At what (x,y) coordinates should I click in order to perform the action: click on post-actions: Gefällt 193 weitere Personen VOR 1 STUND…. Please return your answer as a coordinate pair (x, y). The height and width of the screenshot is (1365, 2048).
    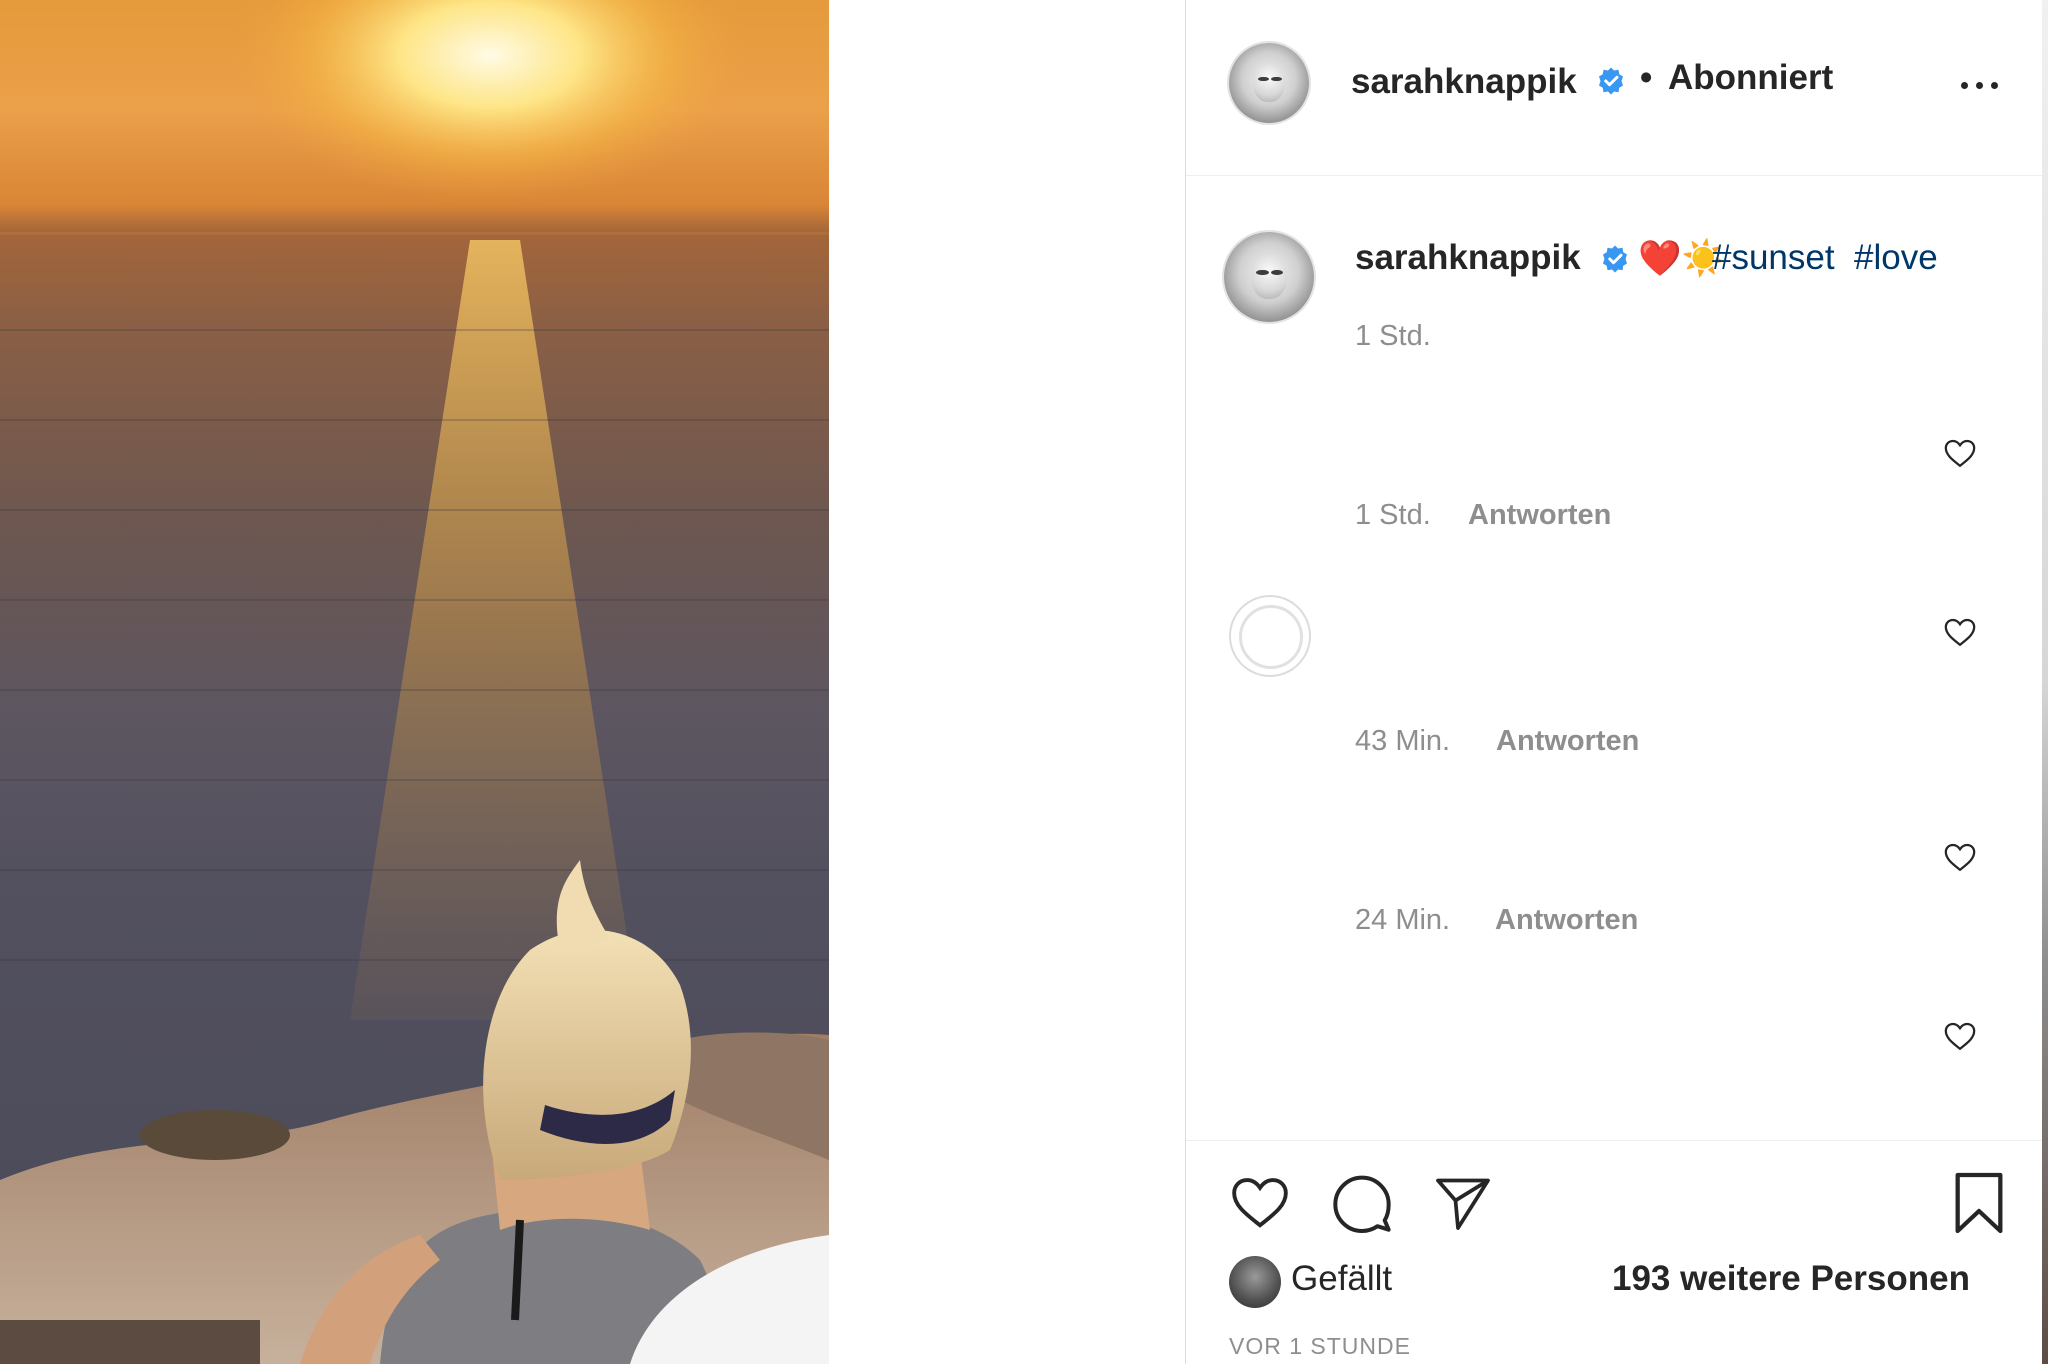
    Looking at the image, I should click on (1614, 1252).